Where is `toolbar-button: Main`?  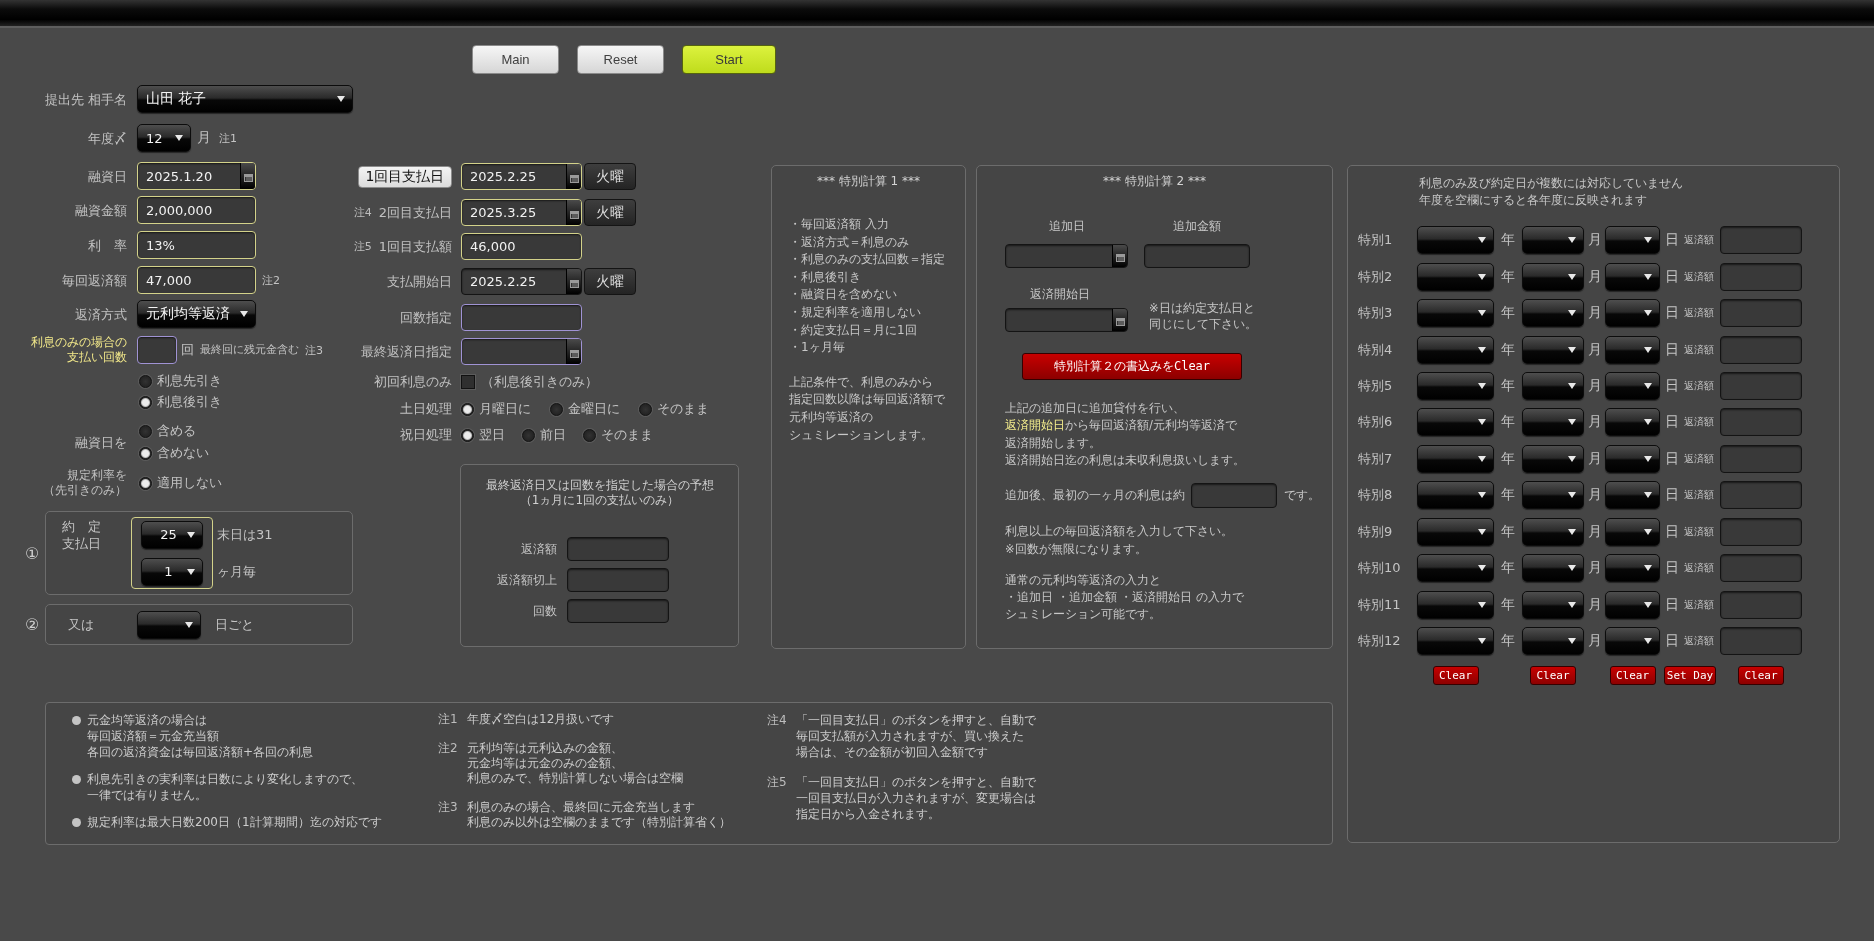
toolbar-button: Main is located at coordinates (515, 59).